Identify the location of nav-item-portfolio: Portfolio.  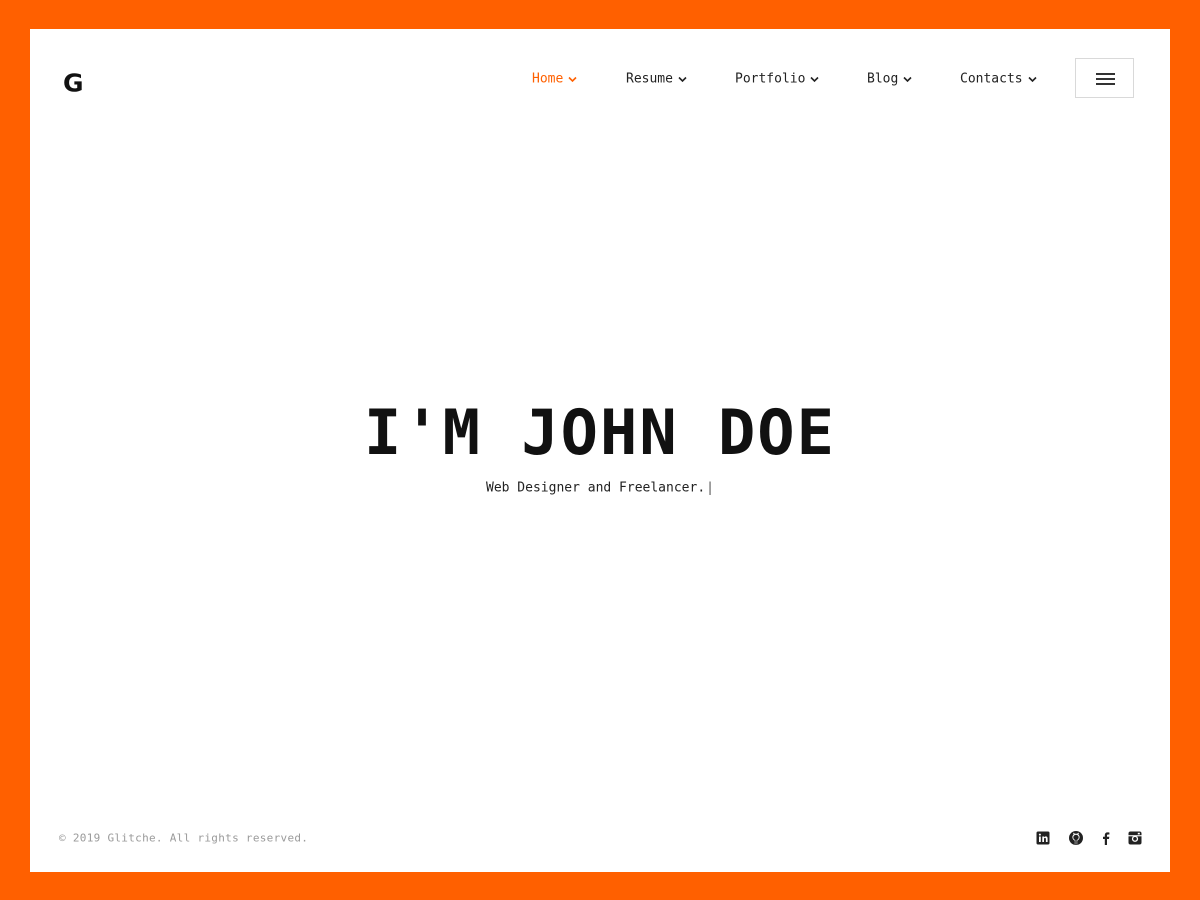
(777, 79).